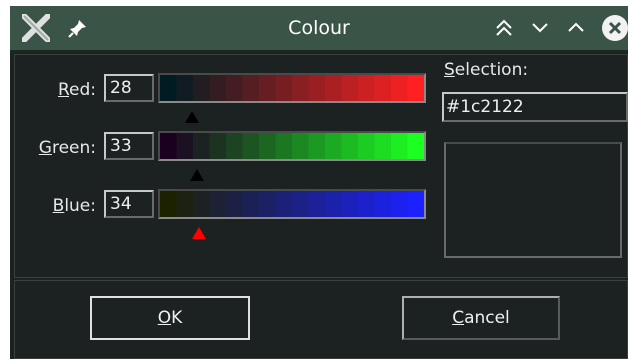 The width and height of the screenshot is (628, 359). What do you see at coordinates (199, 233) in the screenshot?
I see `blue-slider-marker` at bounding box center [199, 233].